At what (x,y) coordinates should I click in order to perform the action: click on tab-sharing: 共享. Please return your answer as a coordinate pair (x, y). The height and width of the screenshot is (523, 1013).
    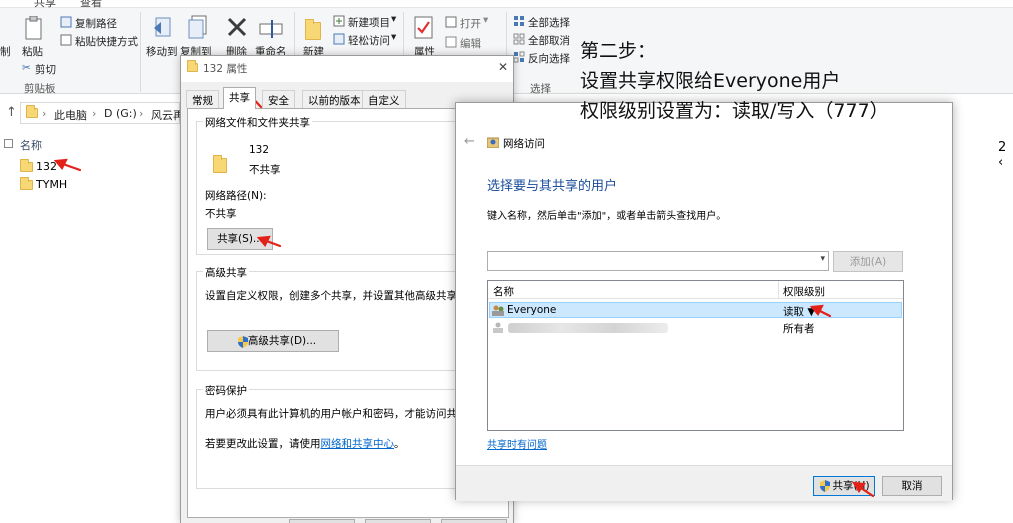
    Looking at the image, I should click on (239, 98).